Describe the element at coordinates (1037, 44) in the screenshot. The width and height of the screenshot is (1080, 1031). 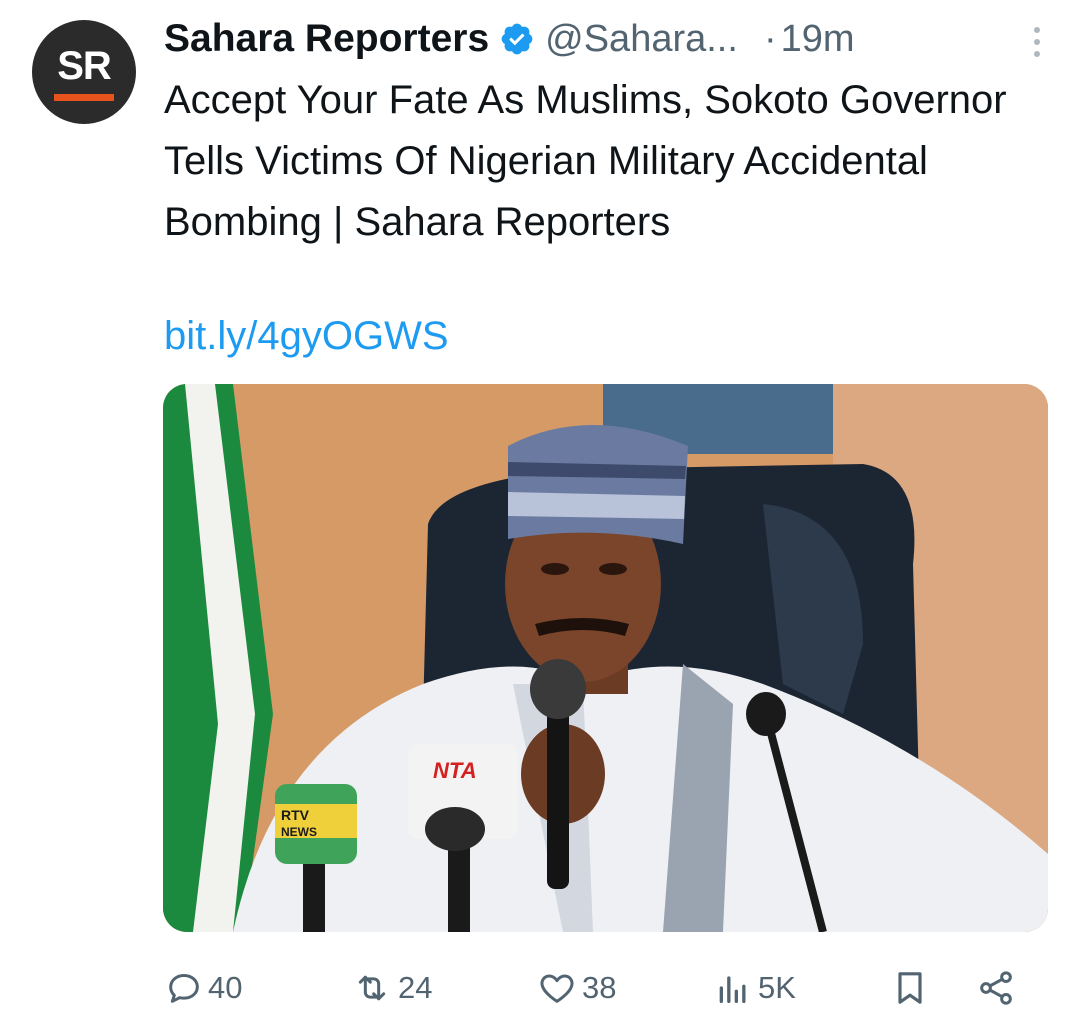
I see `more-options-icon` at that location.